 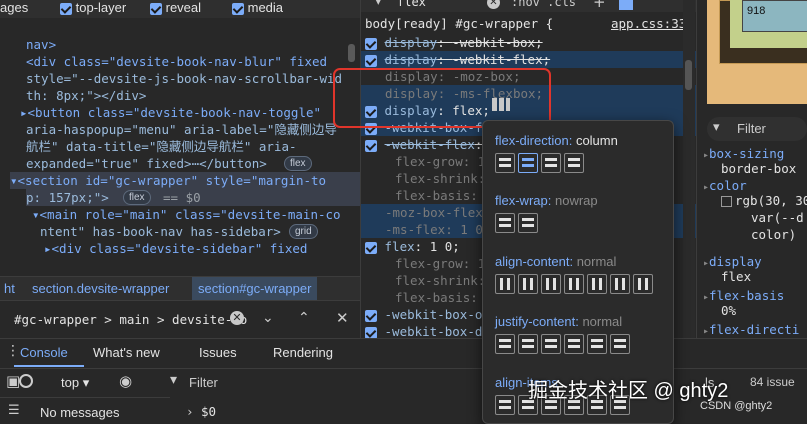 What do you see at coordinates (298, 163) in the screenshot?
I see `flex-badge: flex` at bounding box center [298, 163].